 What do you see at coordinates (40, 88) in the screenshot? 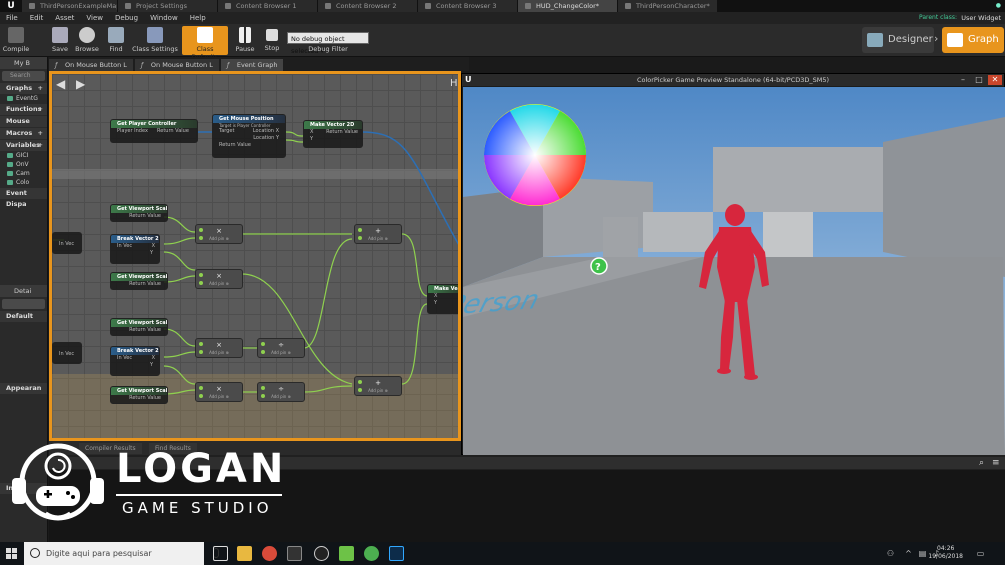
I see `add-graph-icon: +` at bounding box center [40, 88].